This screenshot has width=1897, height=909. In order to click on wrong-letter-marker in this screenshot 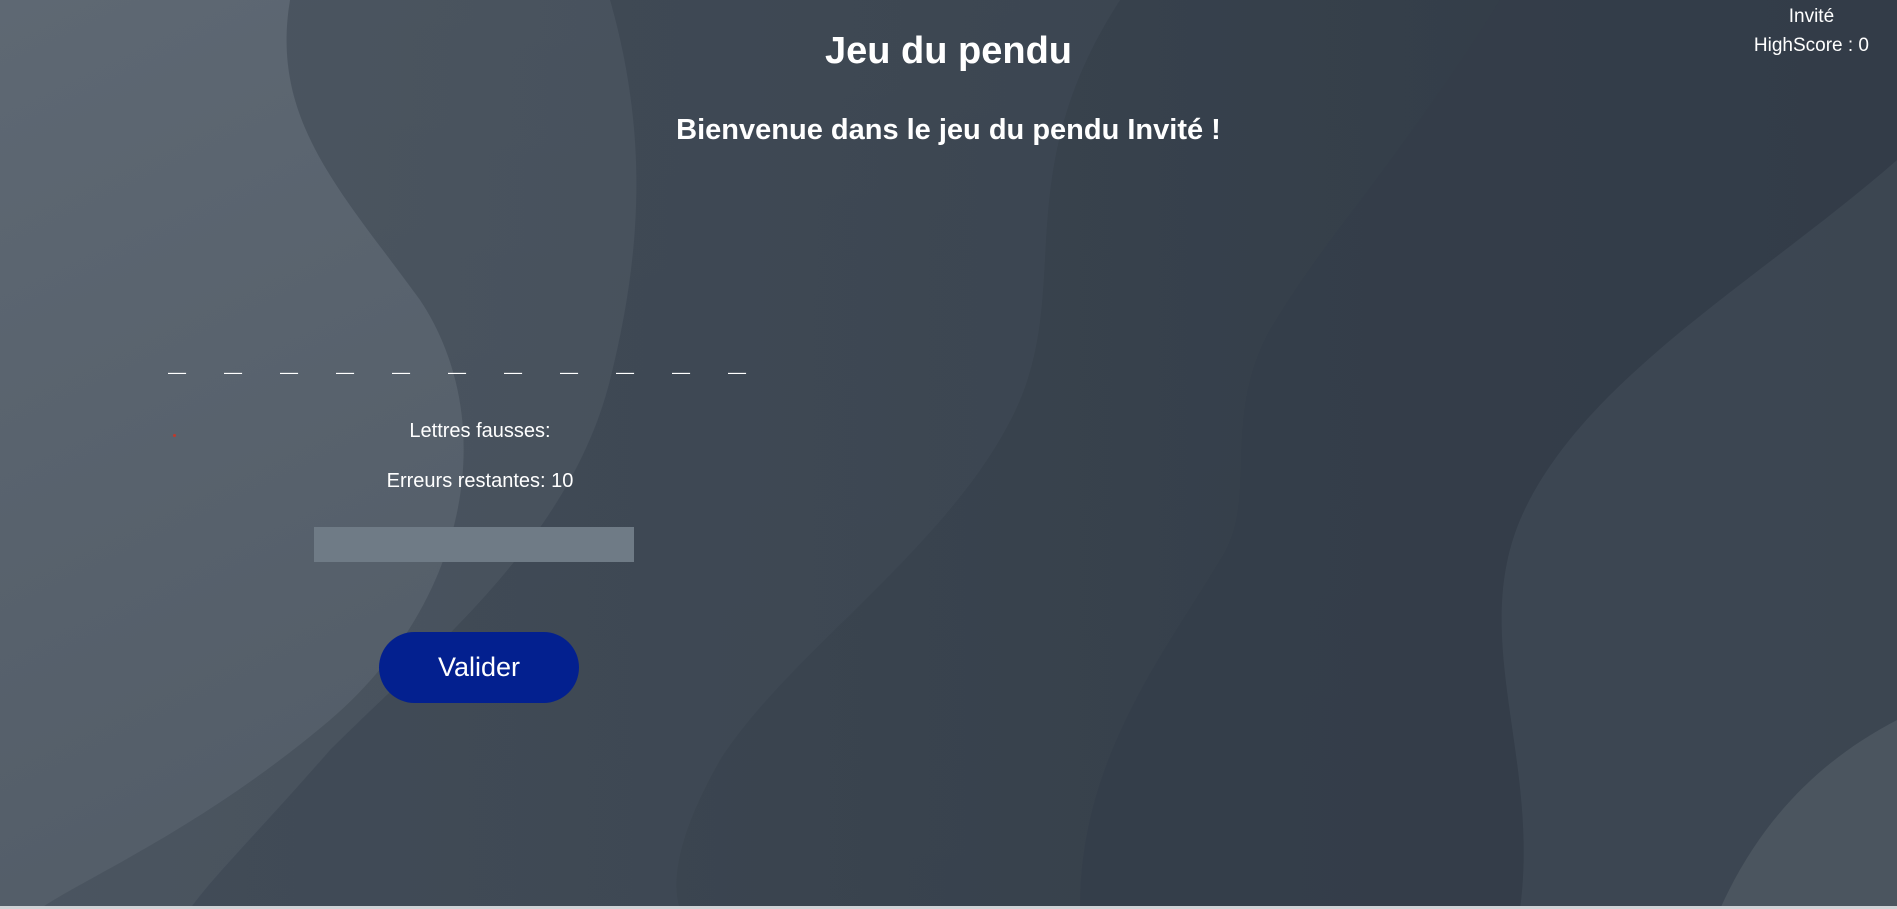, I will do `click(174, 435)`.